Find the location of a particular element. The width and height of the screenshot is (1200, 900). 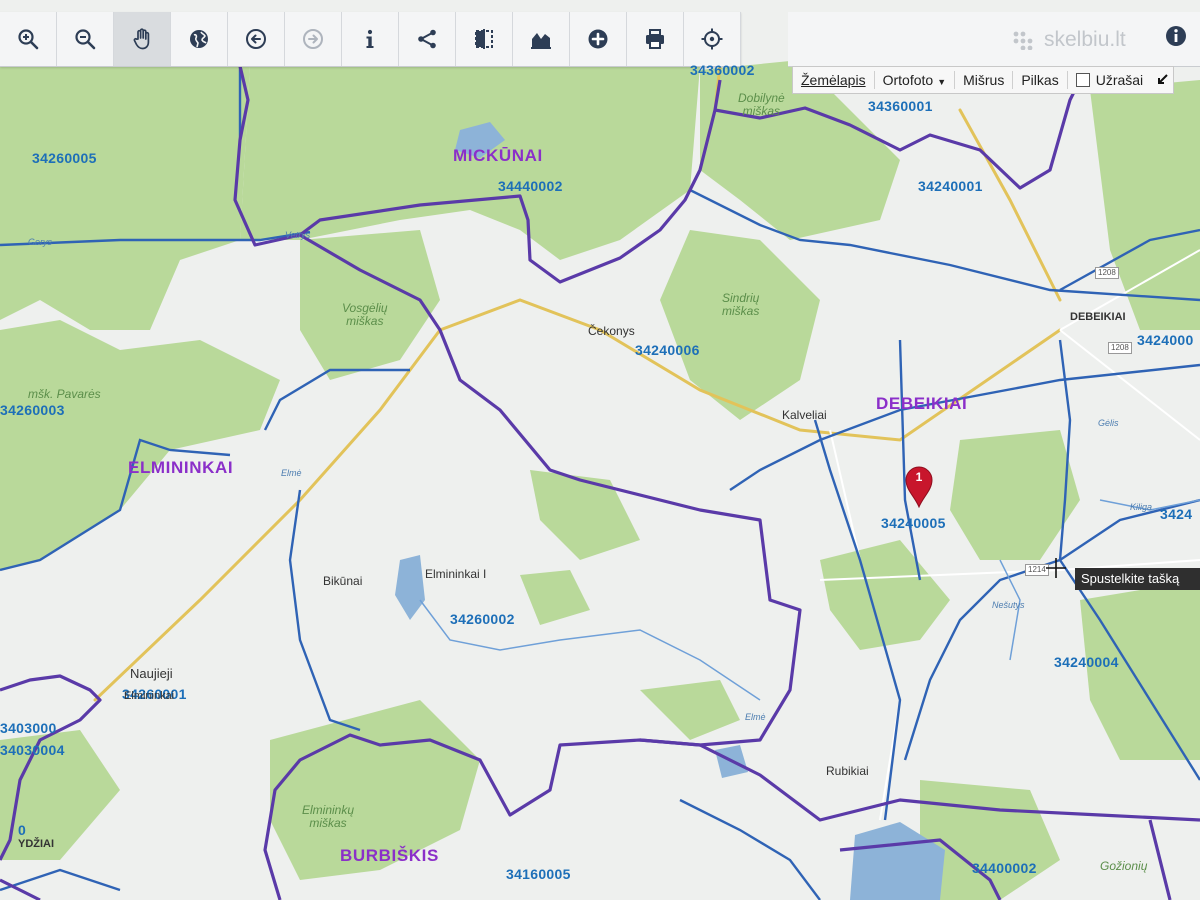

map-toolbar is located at coordinates (370, 39).